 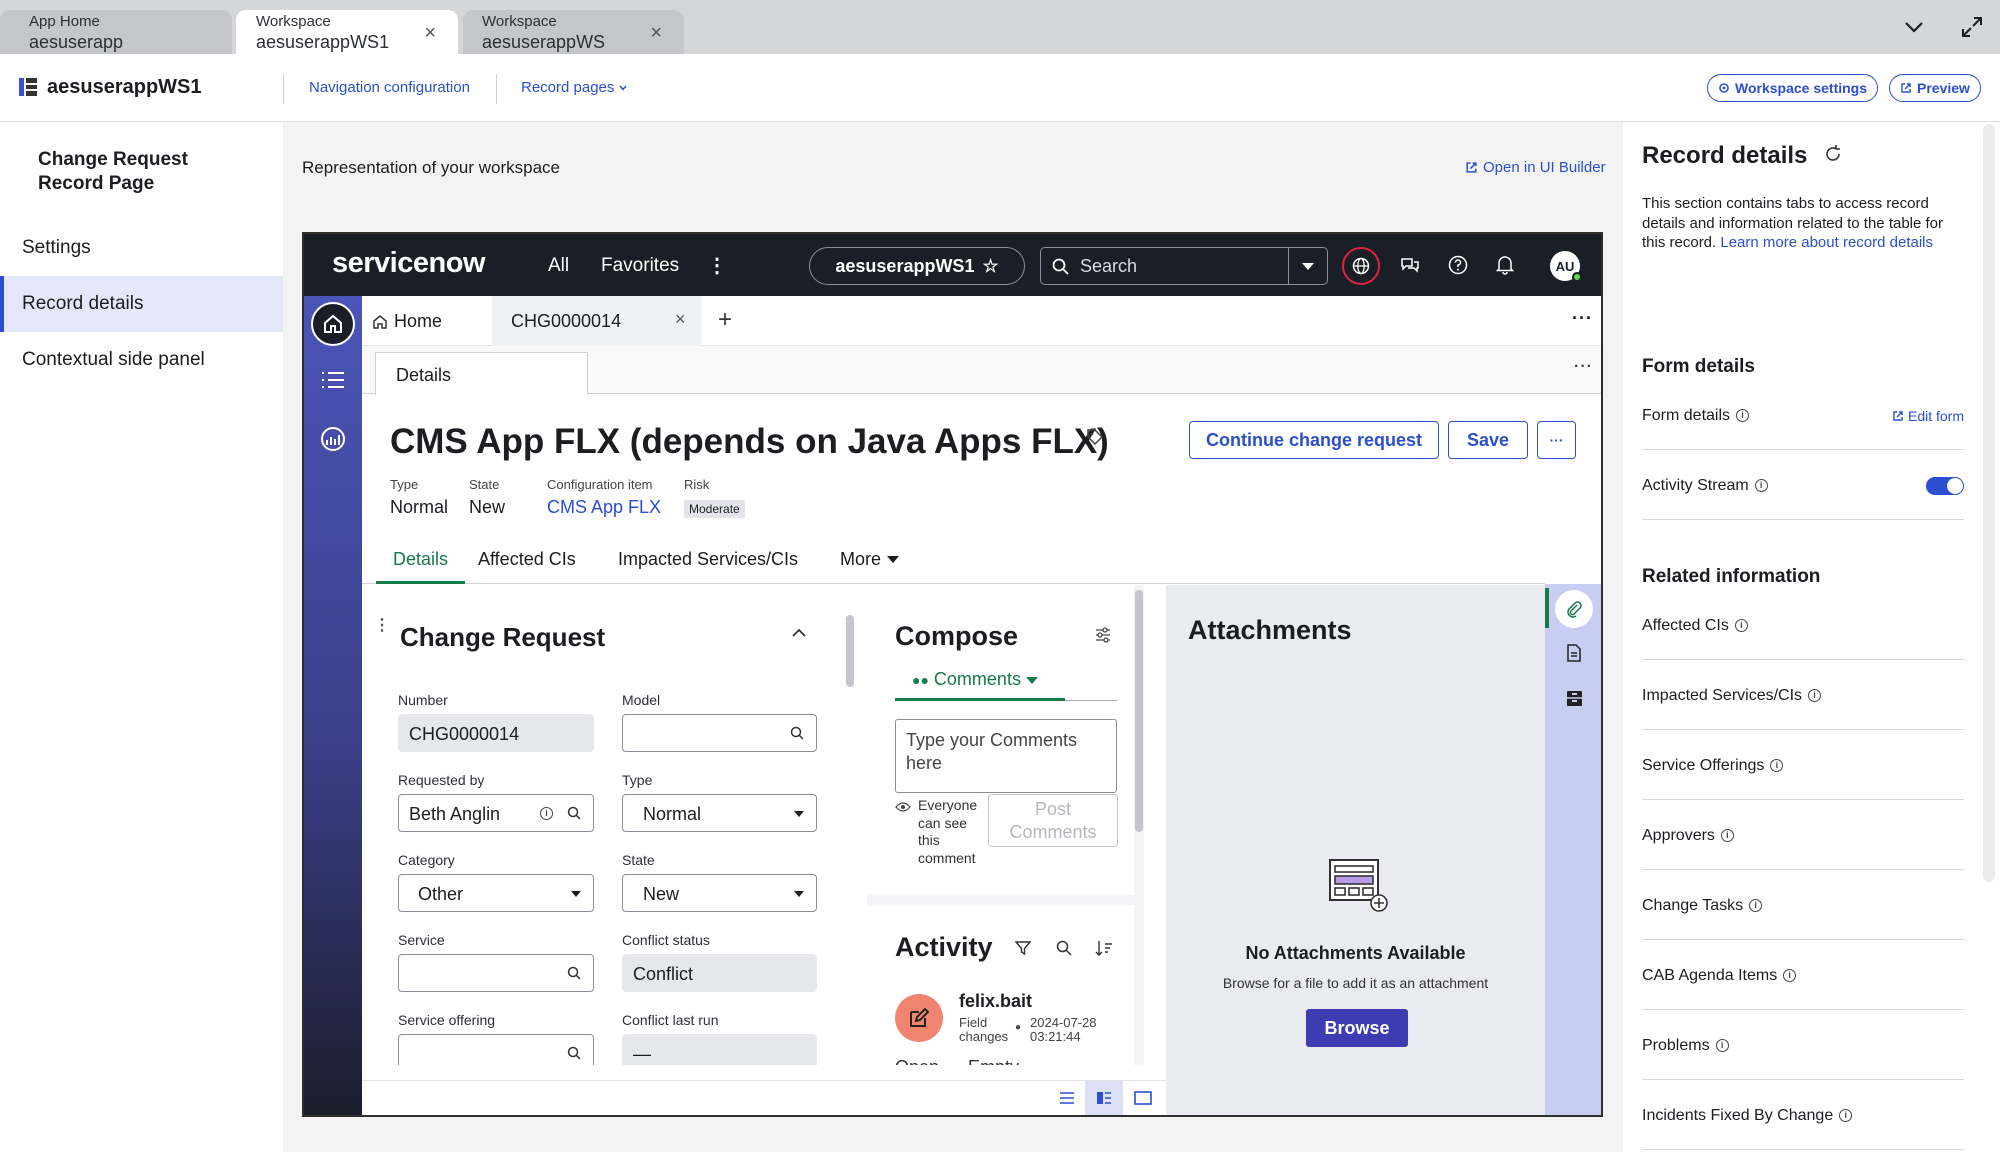 What do you see at coordinates (1945, 485) in the screenshot?
I see `activity-stream-toggle` at bounding box center [1945, 485].